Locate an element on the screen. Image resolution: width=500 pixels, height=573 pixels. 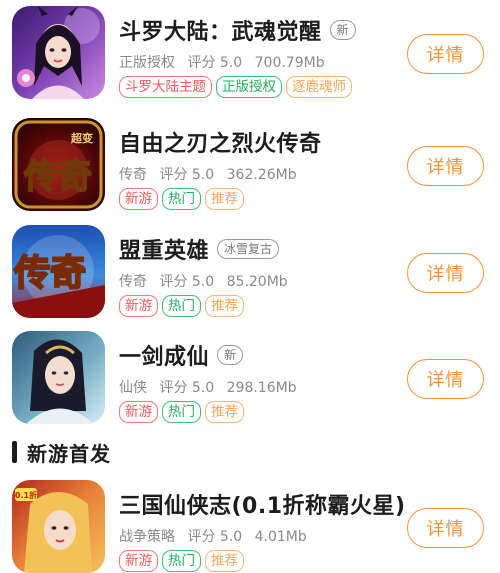
app-tag: 正版授权 is located at coordinates (249, 87).